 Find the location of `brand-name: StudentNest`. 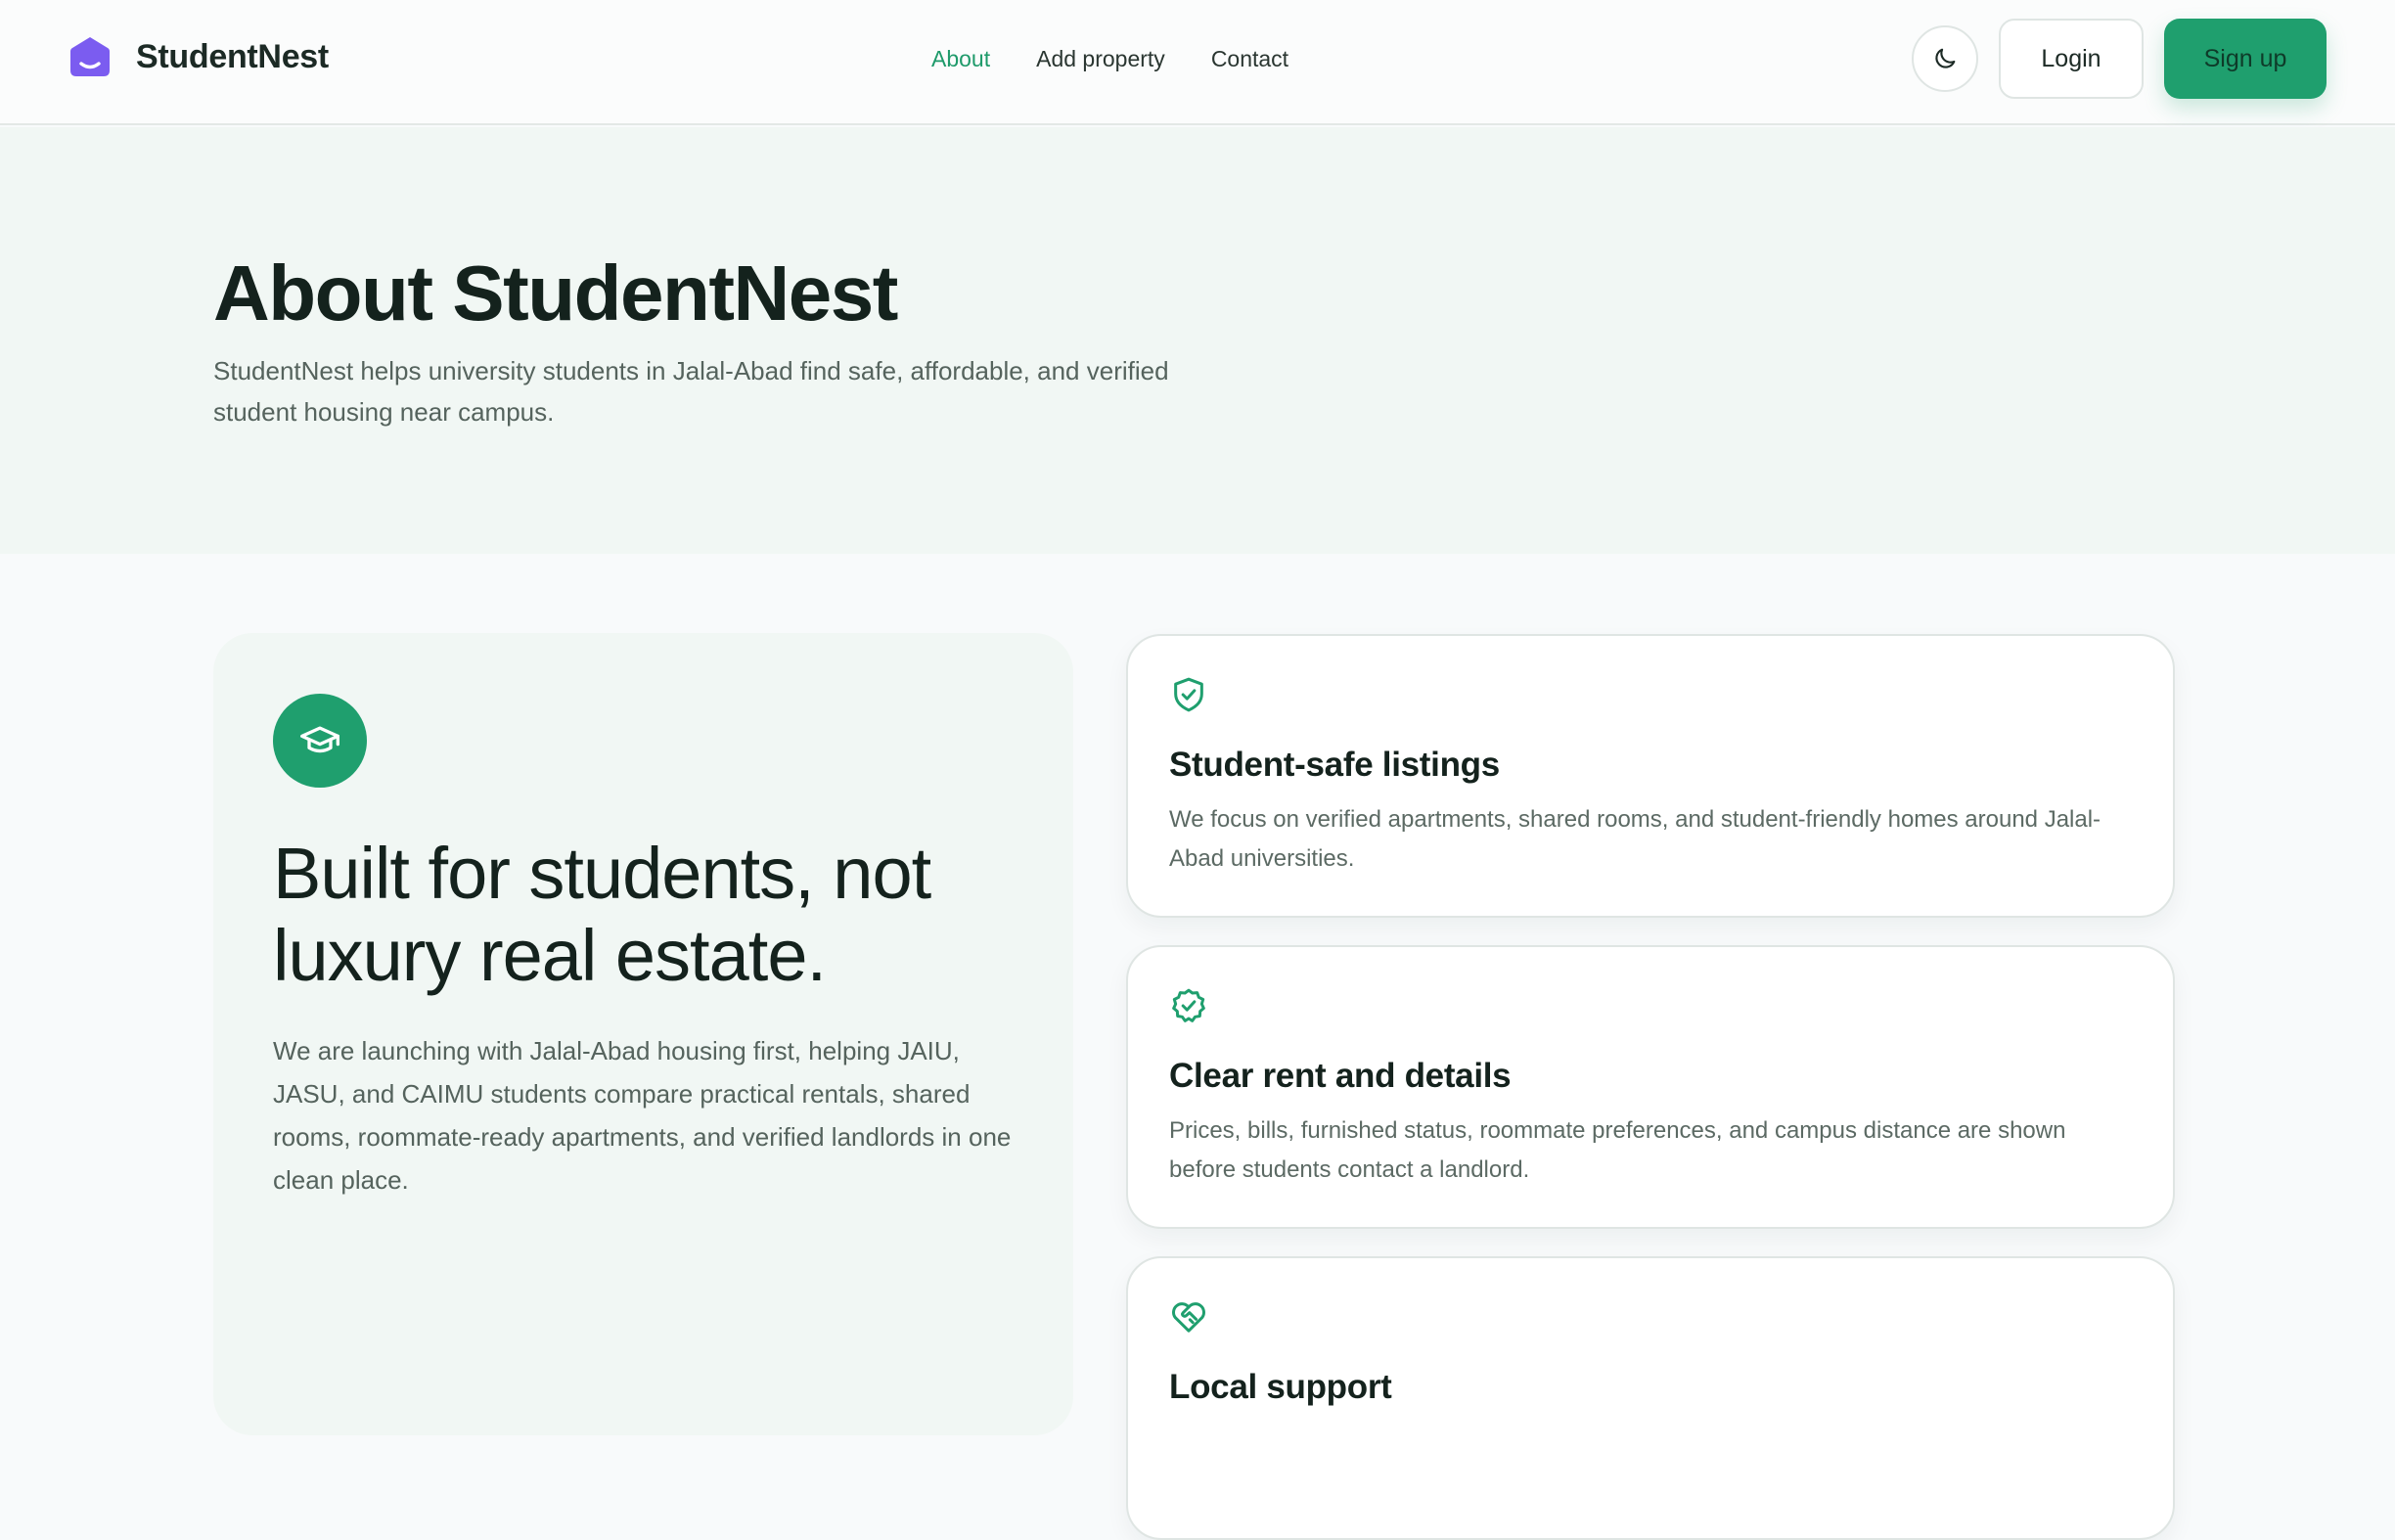

brand-name: StudentNest is located at coordinates (232, 56).